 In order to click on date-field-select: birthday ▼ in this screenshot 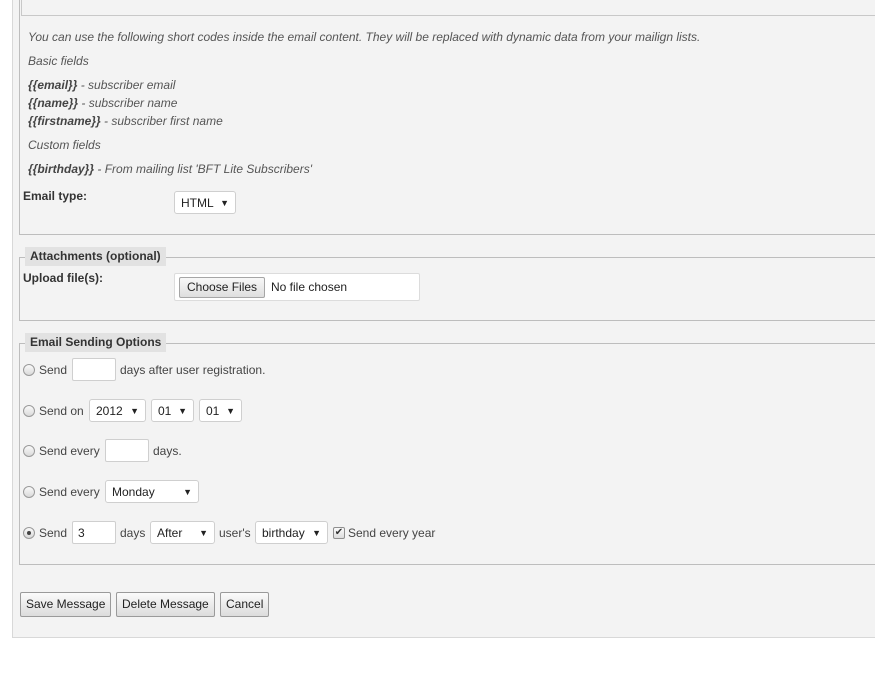, I will do `click(291, 532)`.